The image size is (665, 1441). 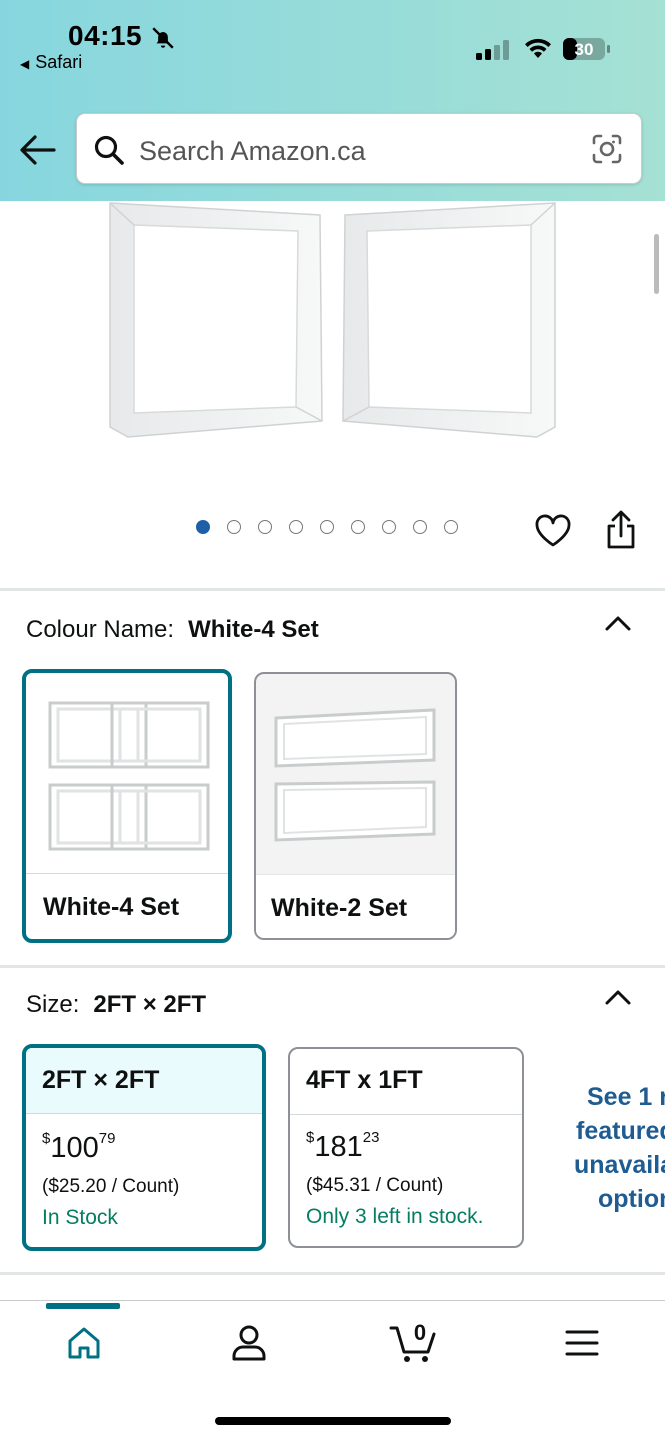 What do you see at coordinates (375, 1185) in the screenshot?
I see `unit-price: ($45.31 / Count)` at bounding box center [375, 1185].